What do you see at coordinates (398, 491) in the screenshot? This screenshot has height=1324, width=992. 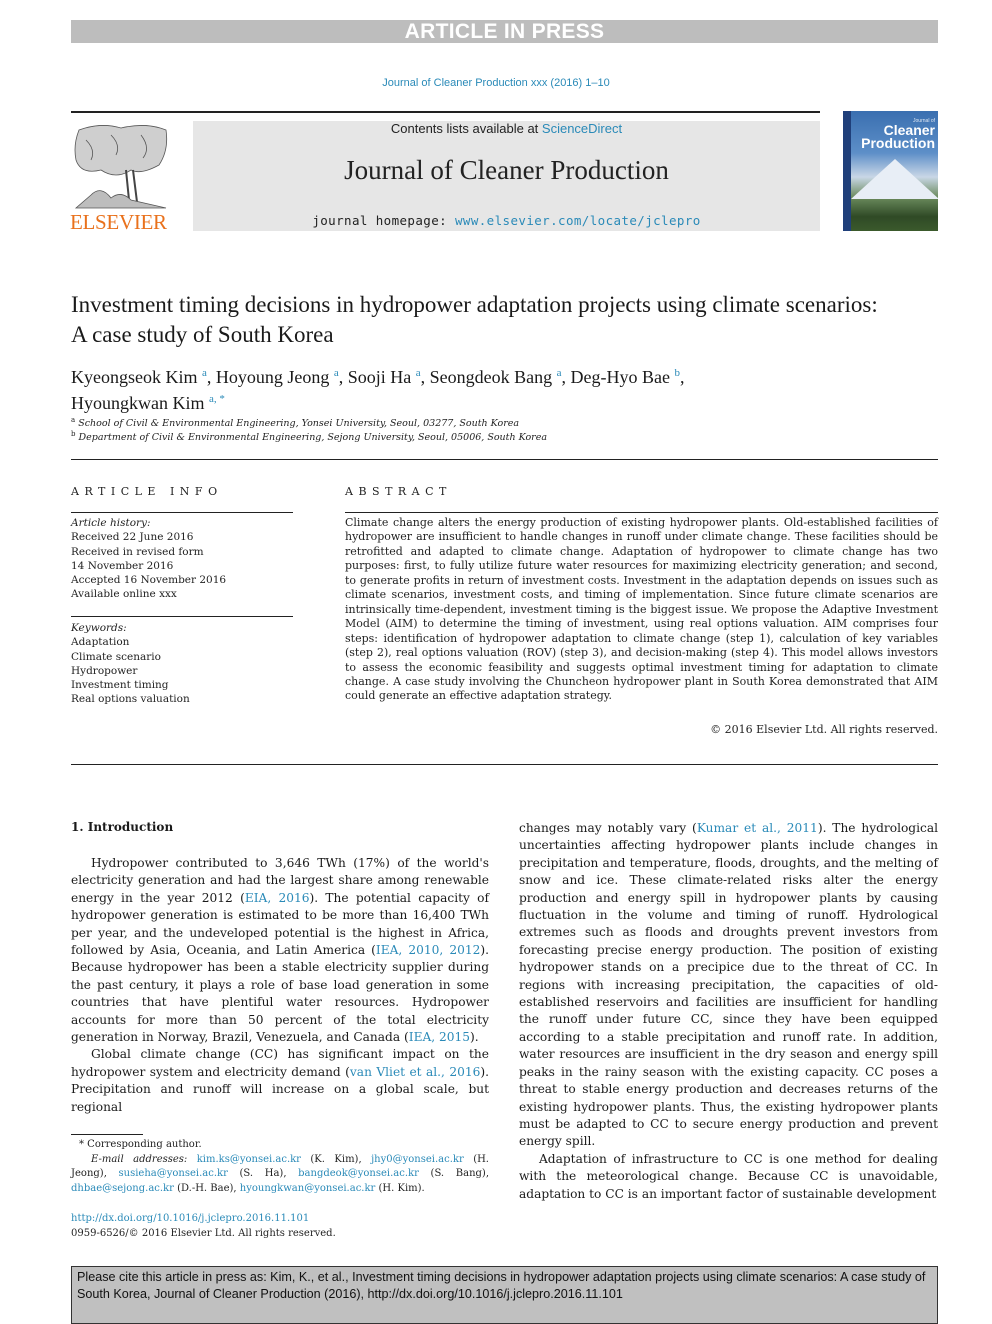 I see `abstract-heading: ABSTRACT` at bounding box center [398, 491].